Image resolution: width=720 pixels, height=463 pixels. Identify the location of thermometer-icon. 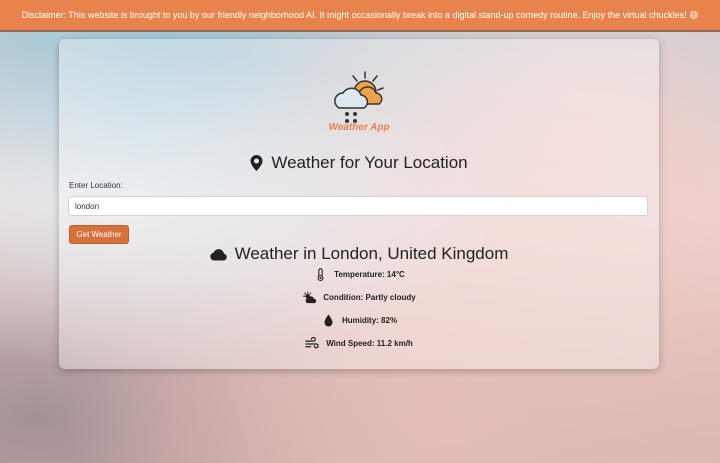
(320, 274).